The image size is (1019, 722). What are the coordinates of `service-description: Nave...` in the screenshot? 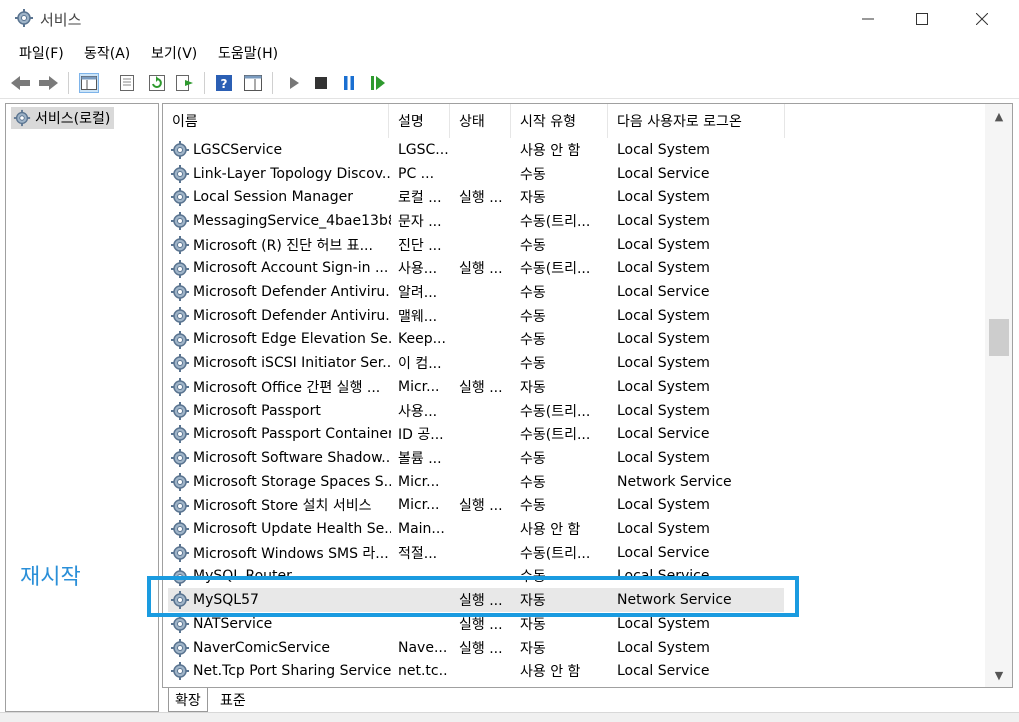 It's located at (423, 647).